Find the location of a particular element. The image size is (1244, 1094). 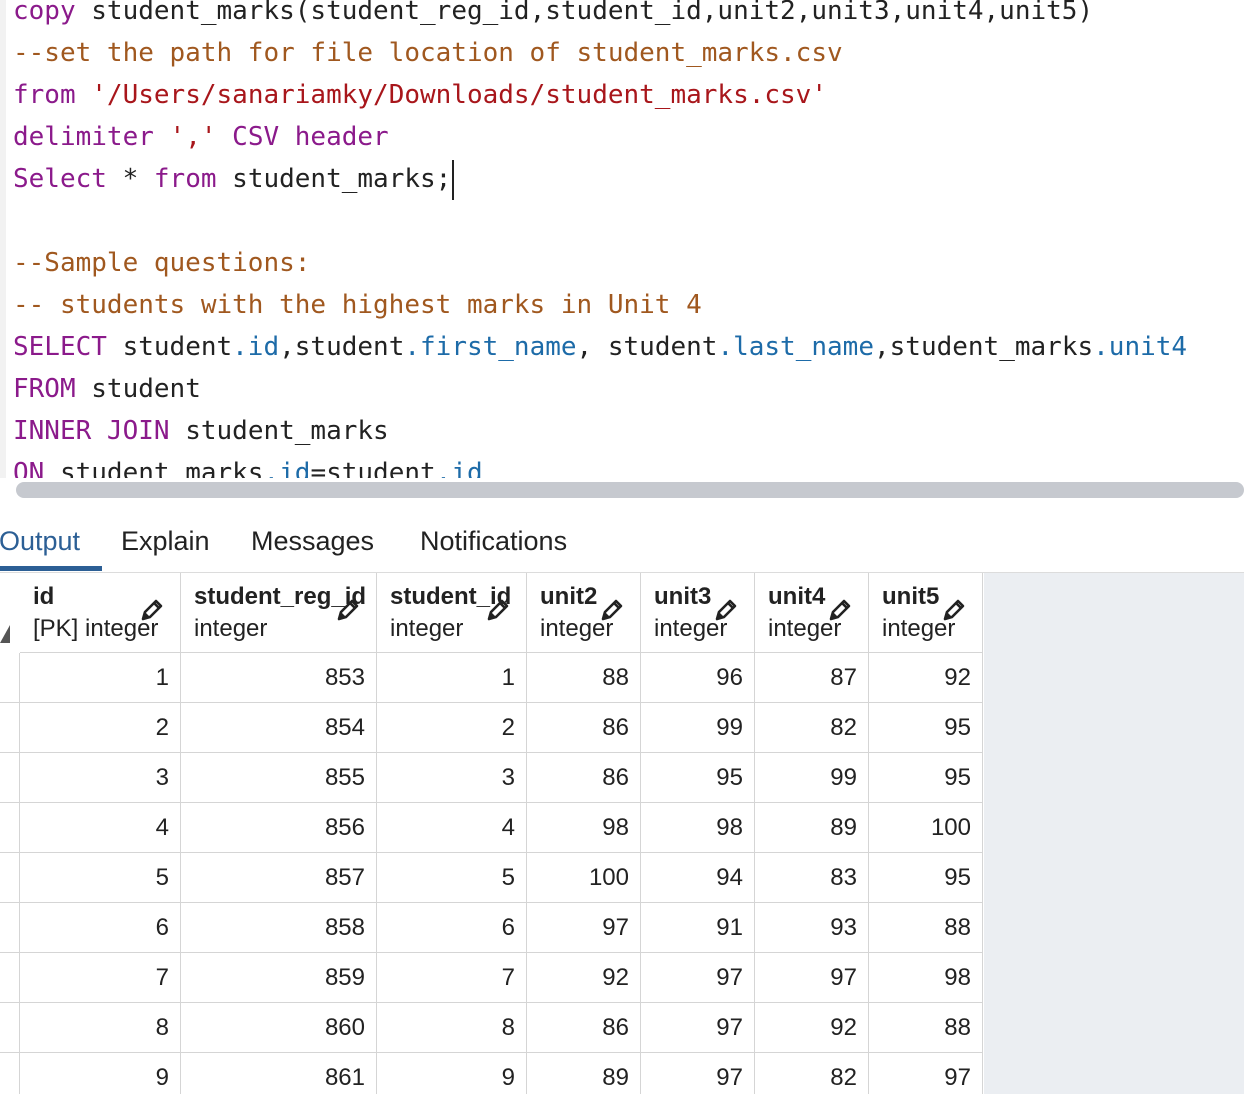

table-row: 3 855 3 86 95 99 95 is located at coordinates (492, 778).